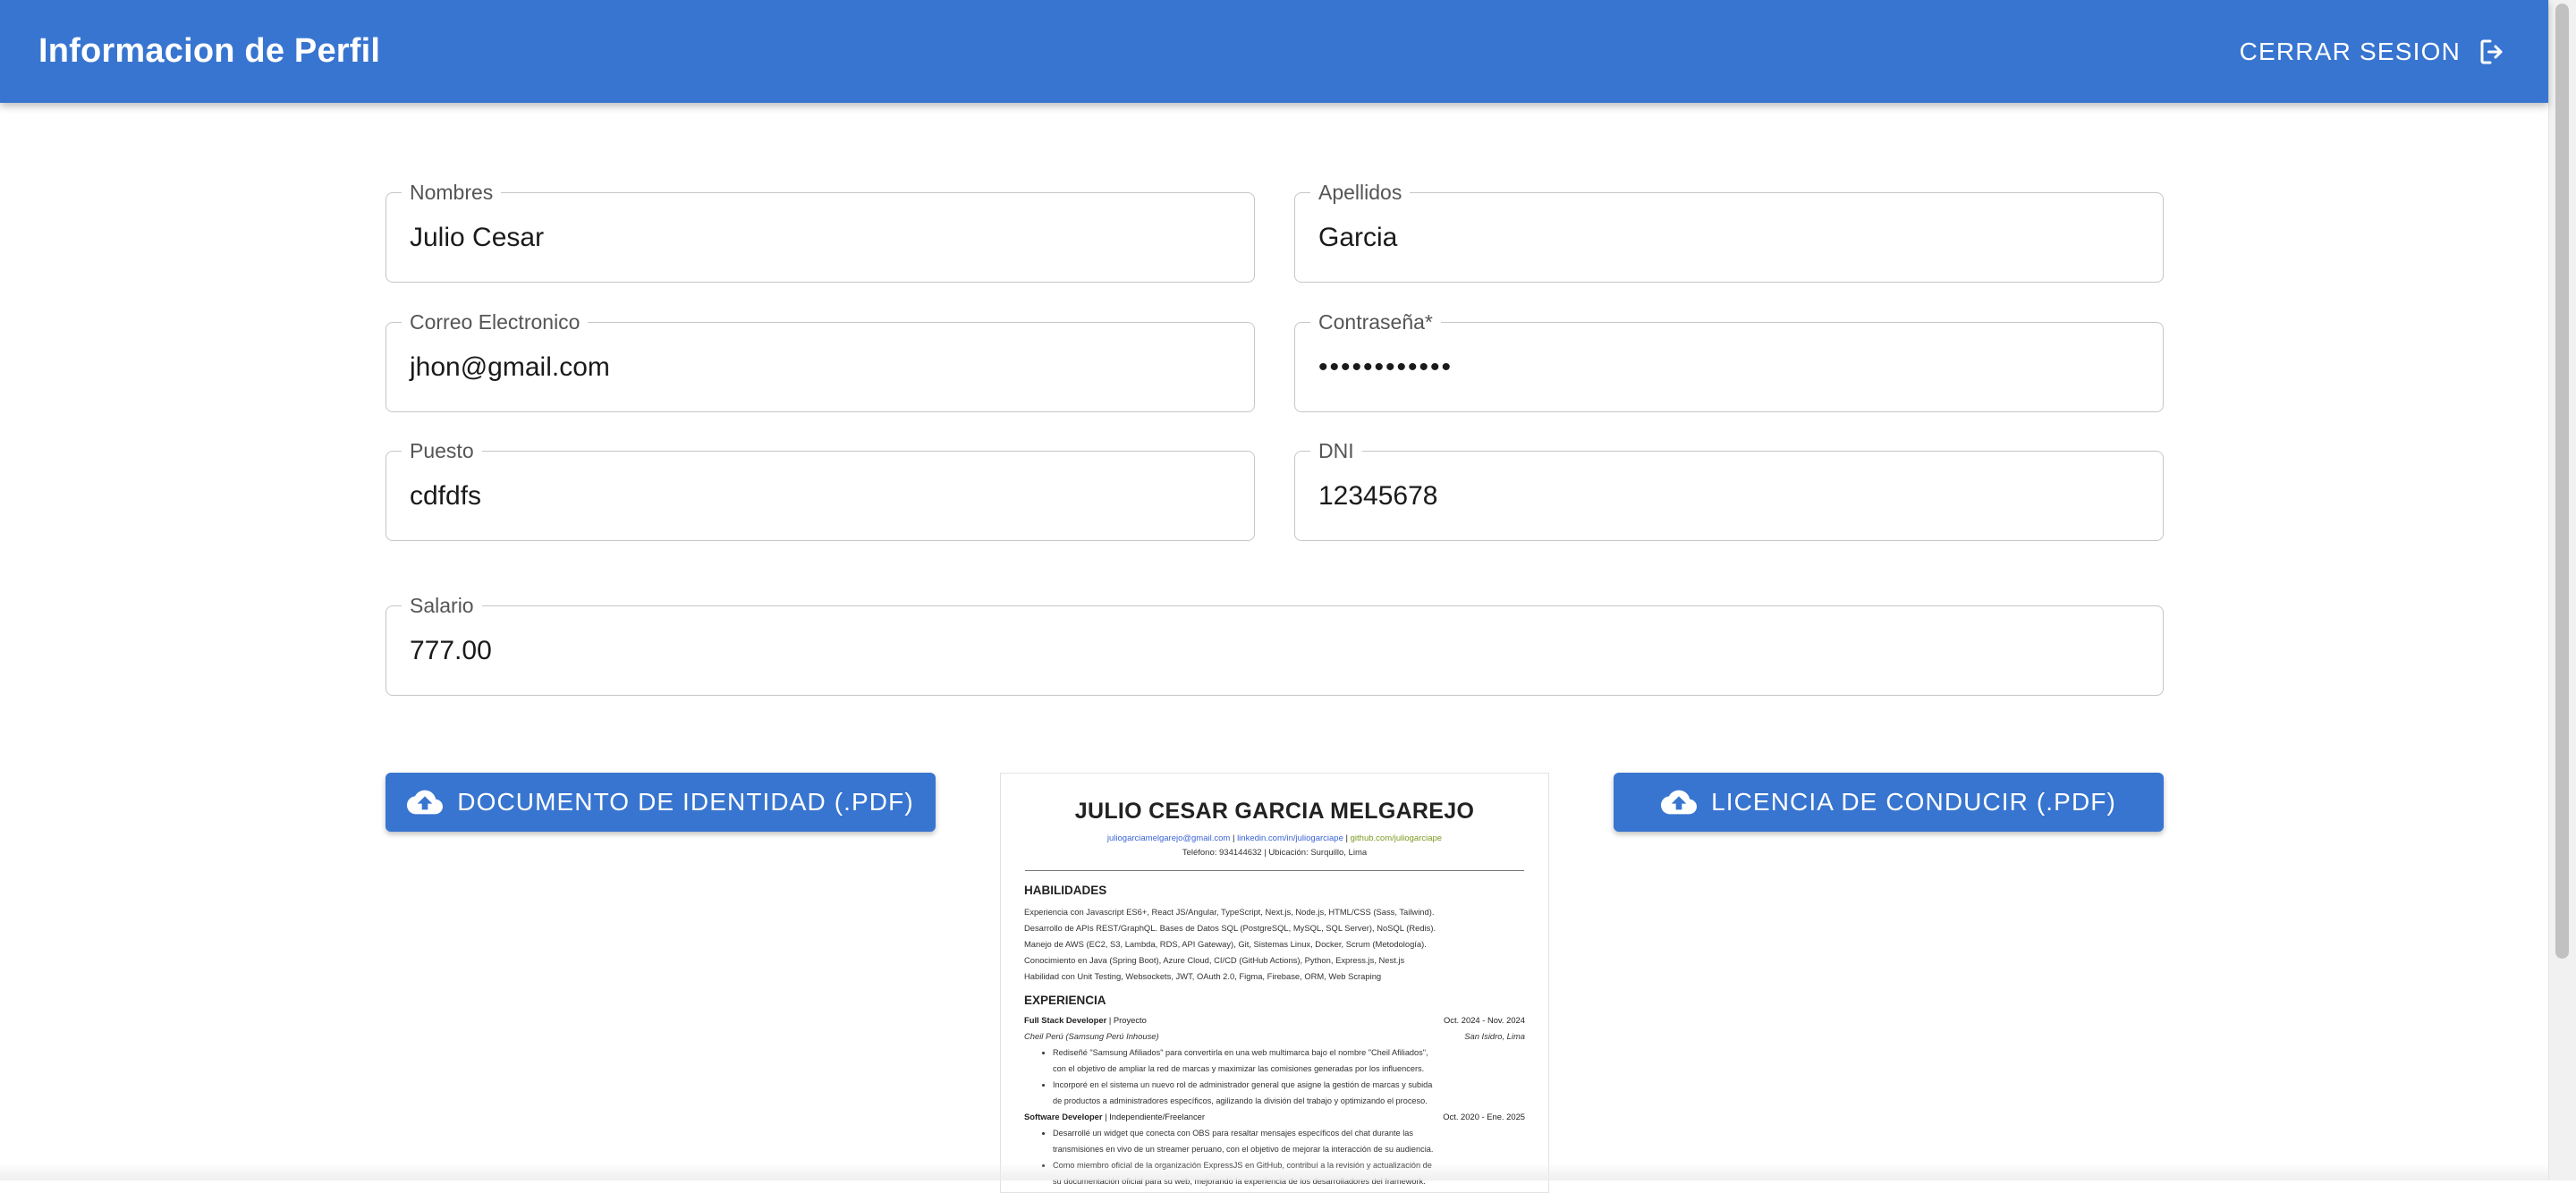 Image resolution: width=2576 pixels, height=1193 pixels. I want to click on dni-field: DNI 12345678, so click(1729, 489).